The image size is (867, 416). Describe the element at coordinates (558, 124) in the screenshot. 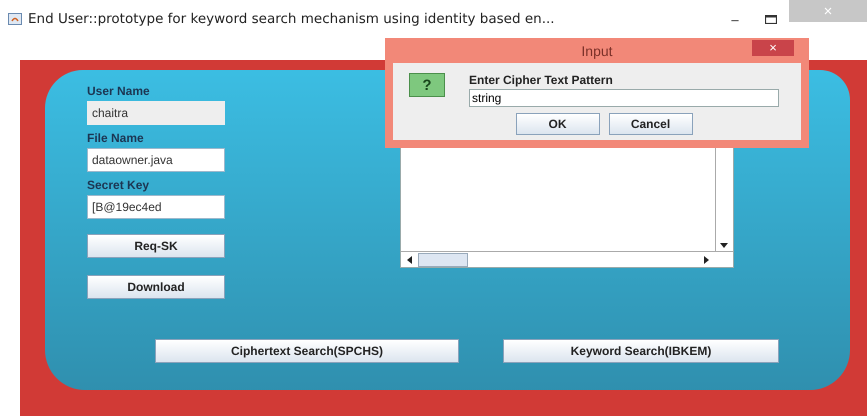

I see `dialog-button: OK` at that location.